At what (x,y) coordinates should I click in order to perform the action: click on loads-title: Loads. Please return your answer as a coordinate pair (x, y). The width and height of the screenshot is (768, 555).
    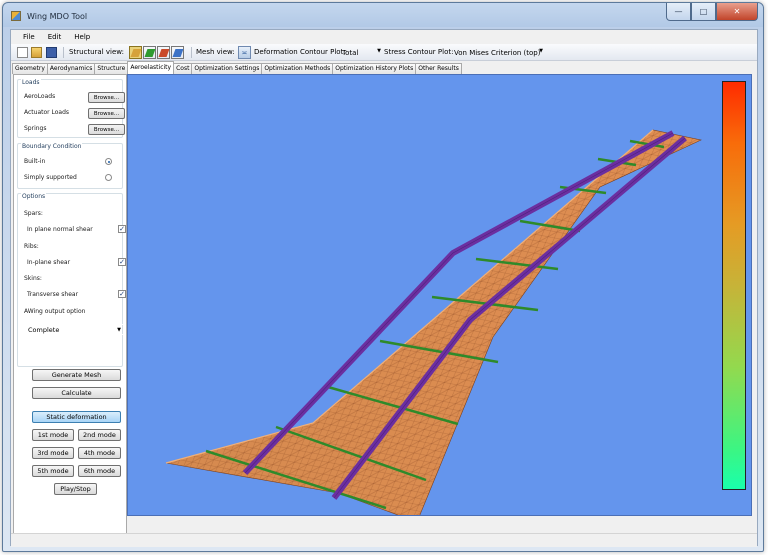
    Looking at the image, I should click on (31, 82).